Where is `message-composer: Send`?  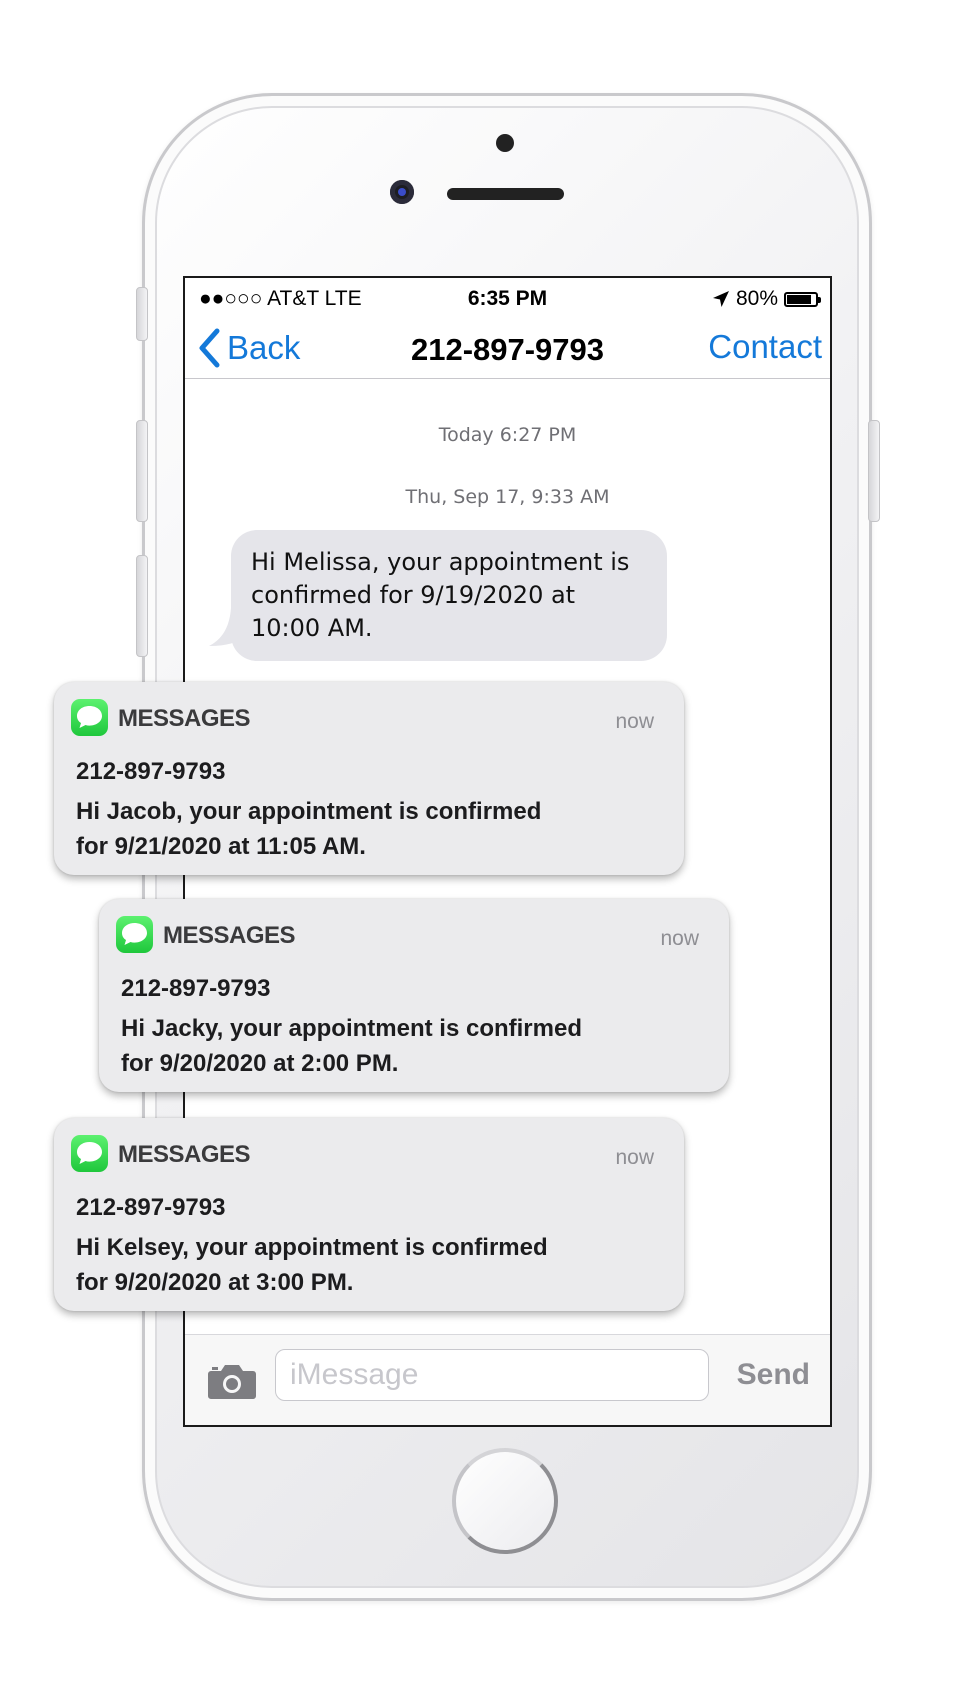
message-composer: Send is located at coordinates (507, 1379).